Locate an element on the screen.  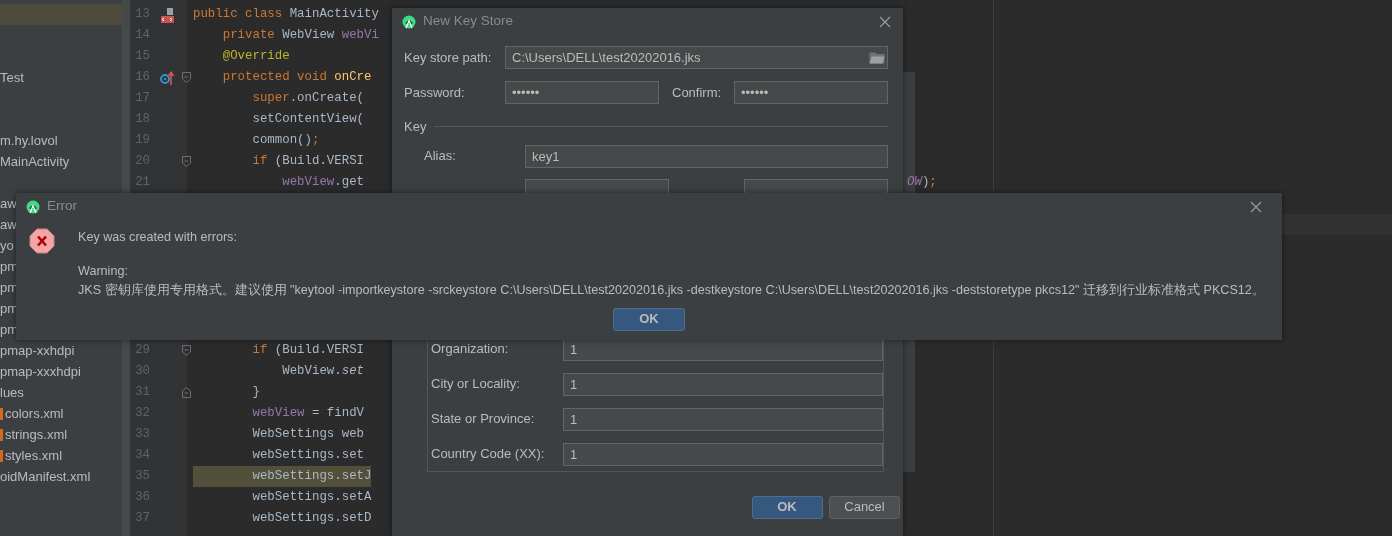
code-line: private WebView webVi is located at coordinates (300, 35).